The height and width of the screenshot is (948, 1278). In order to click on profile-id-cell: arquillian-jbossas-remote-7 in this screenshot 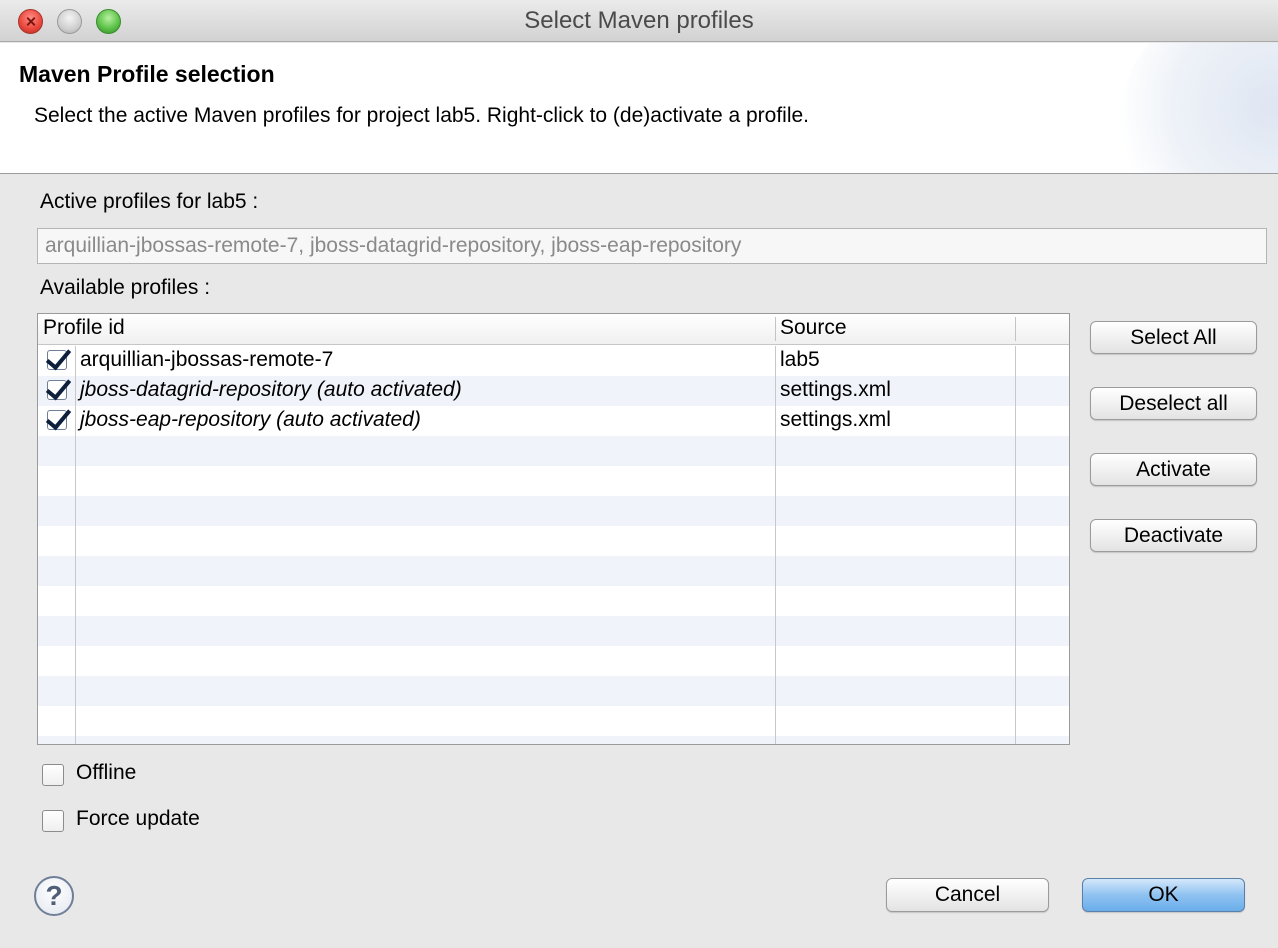, I will do `click(207, 359)`.